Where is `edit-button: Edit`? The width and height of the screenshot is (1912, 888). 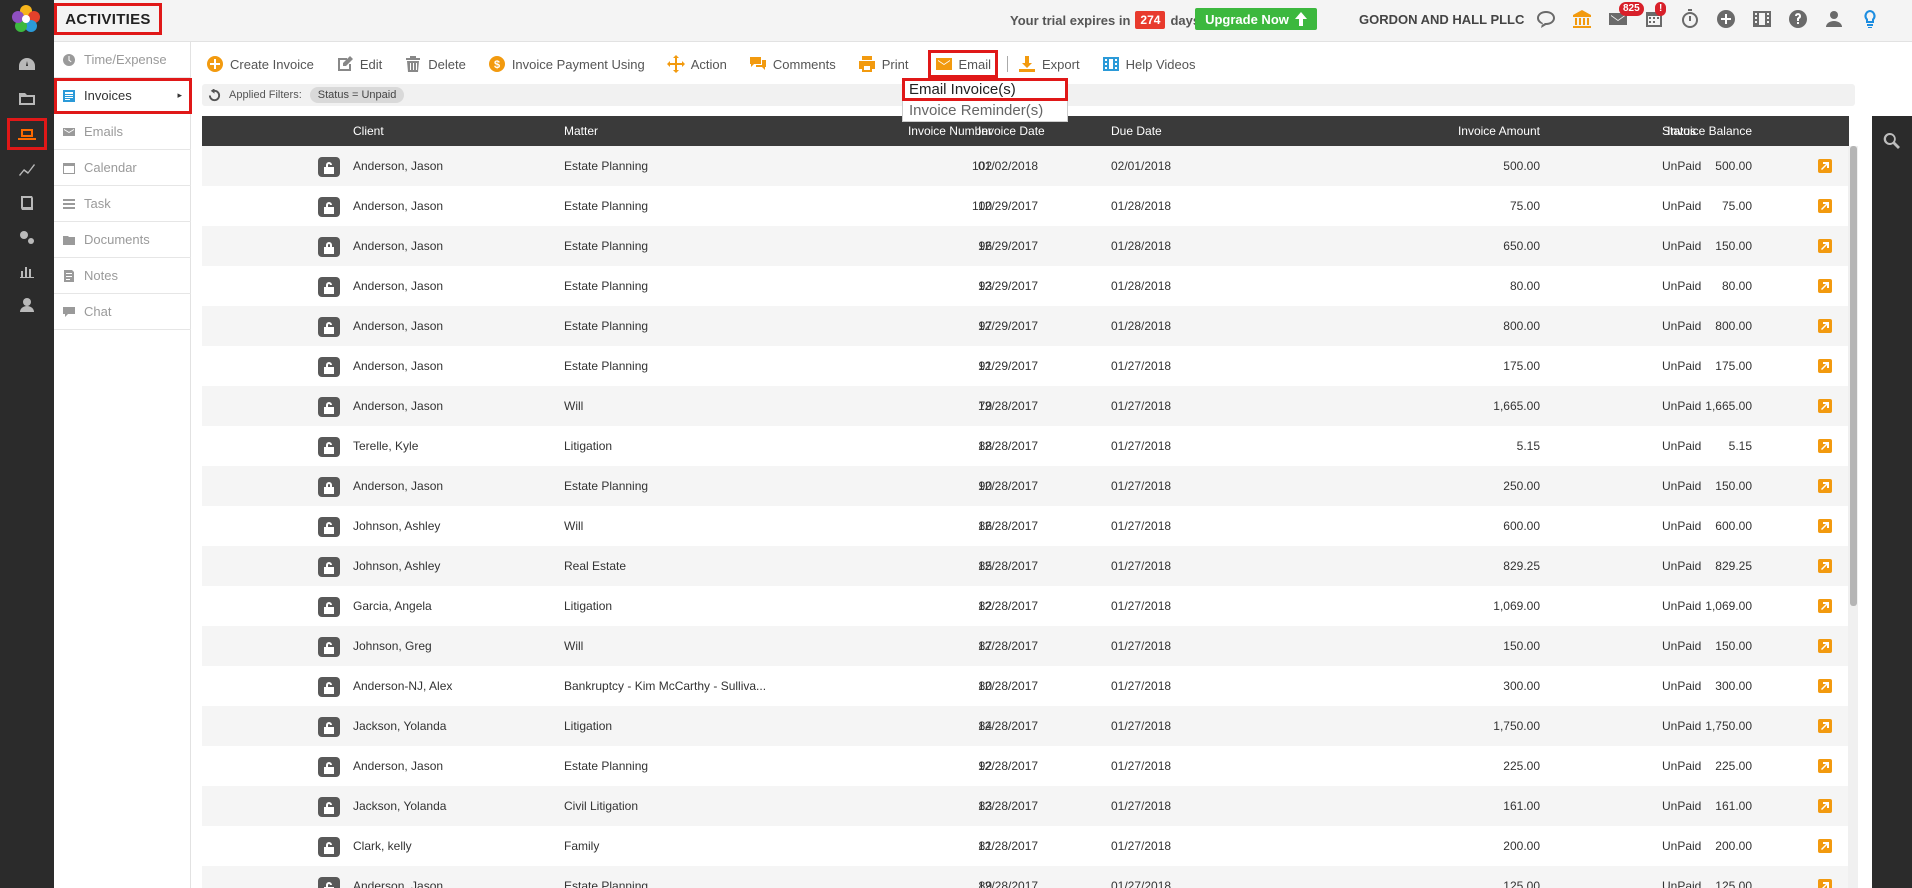
edit-button: Edit is located at coordinates (359, 64).